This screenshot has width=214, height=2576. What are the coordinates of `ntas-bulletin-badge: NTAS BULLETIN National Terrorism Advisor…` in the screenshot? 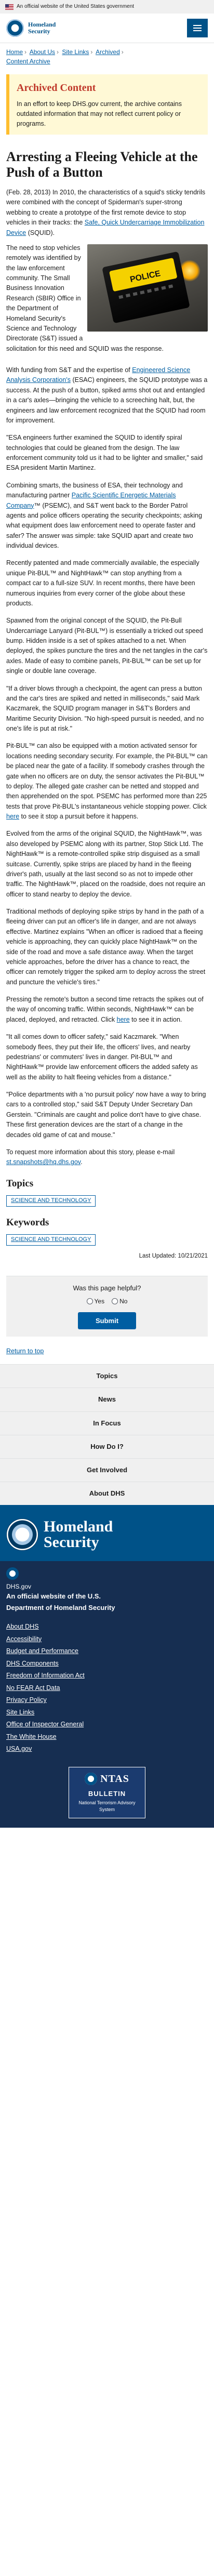 It's located at (107, 1792).